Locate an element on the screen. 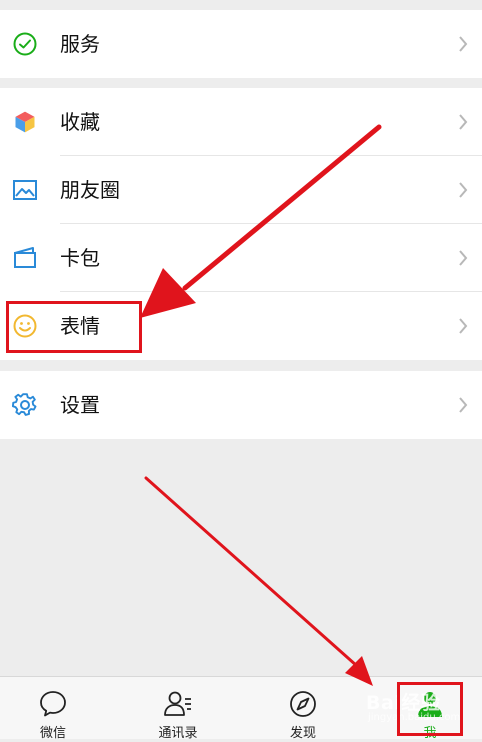 The width and height of the screenshot is (482, 742). menu-label-moments: 朋友圈 is located at coordinates (90, 190).